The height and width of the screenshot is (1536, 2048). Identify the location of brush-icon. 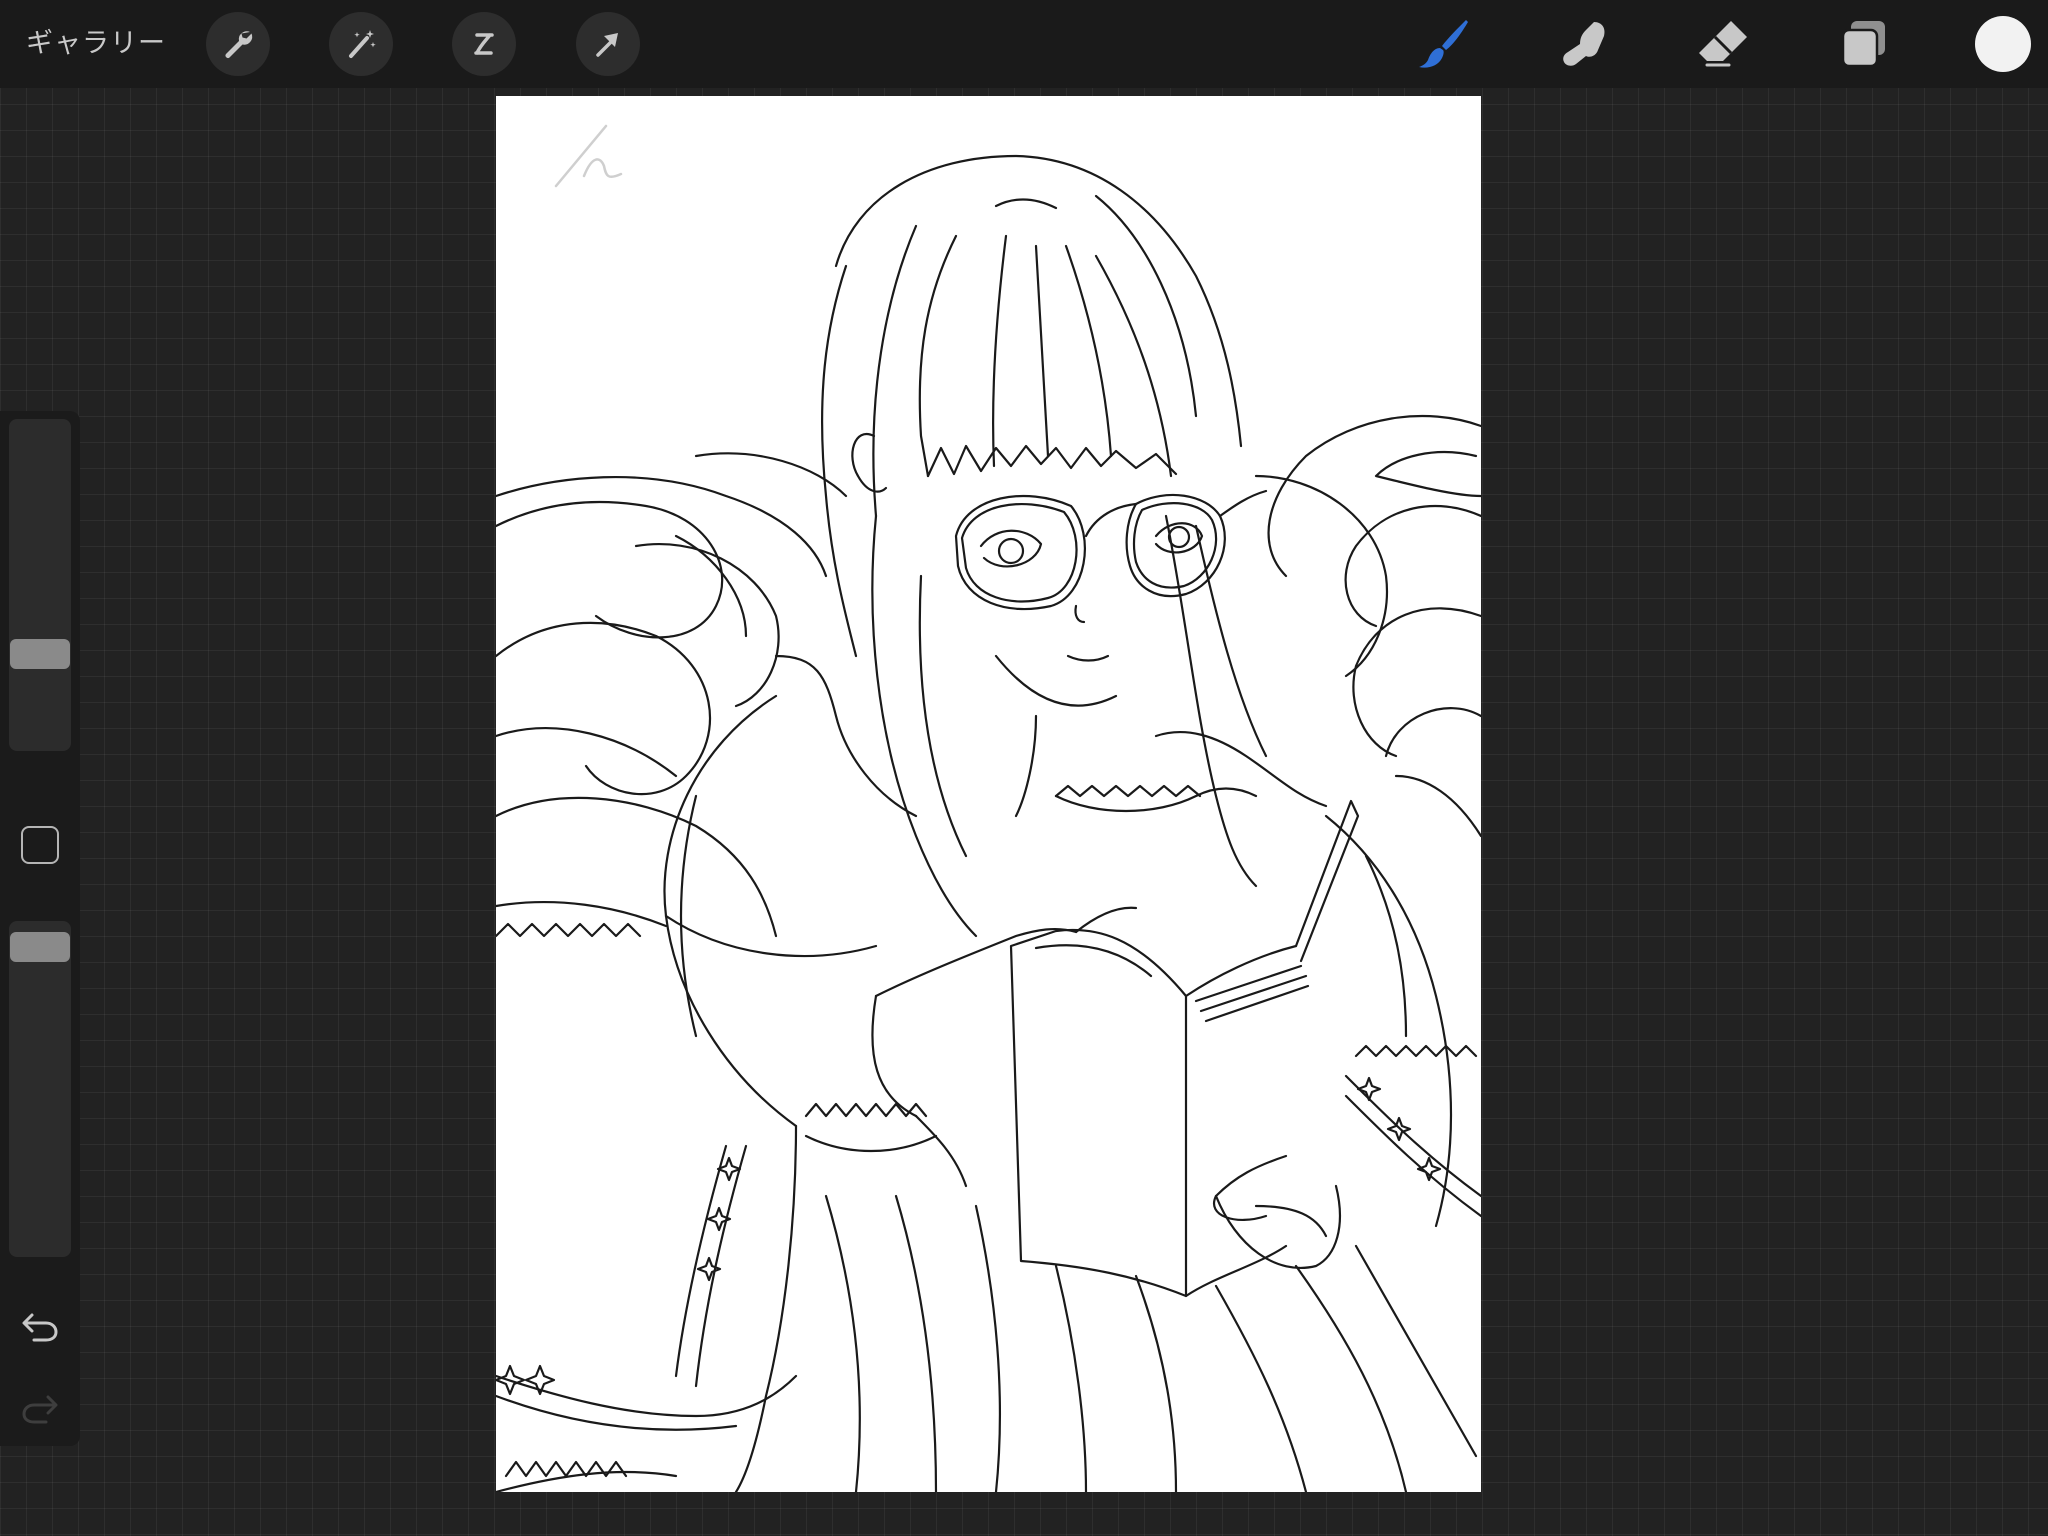
(1444, 44).